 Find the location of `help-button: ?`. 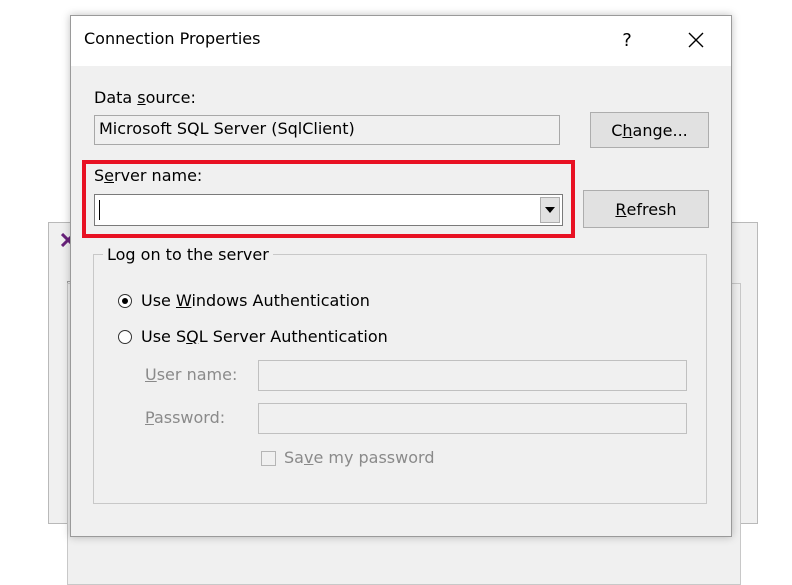

help-button: ? is located at coordinates (627, 40).